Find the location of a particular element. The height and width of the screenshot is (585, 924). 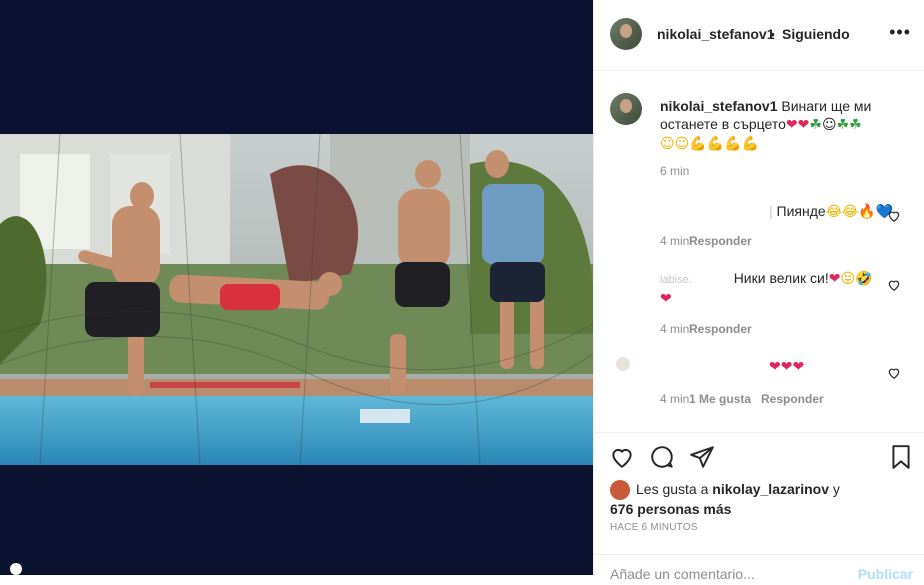

likes-suffix: y is located at coordinates (836, 489).